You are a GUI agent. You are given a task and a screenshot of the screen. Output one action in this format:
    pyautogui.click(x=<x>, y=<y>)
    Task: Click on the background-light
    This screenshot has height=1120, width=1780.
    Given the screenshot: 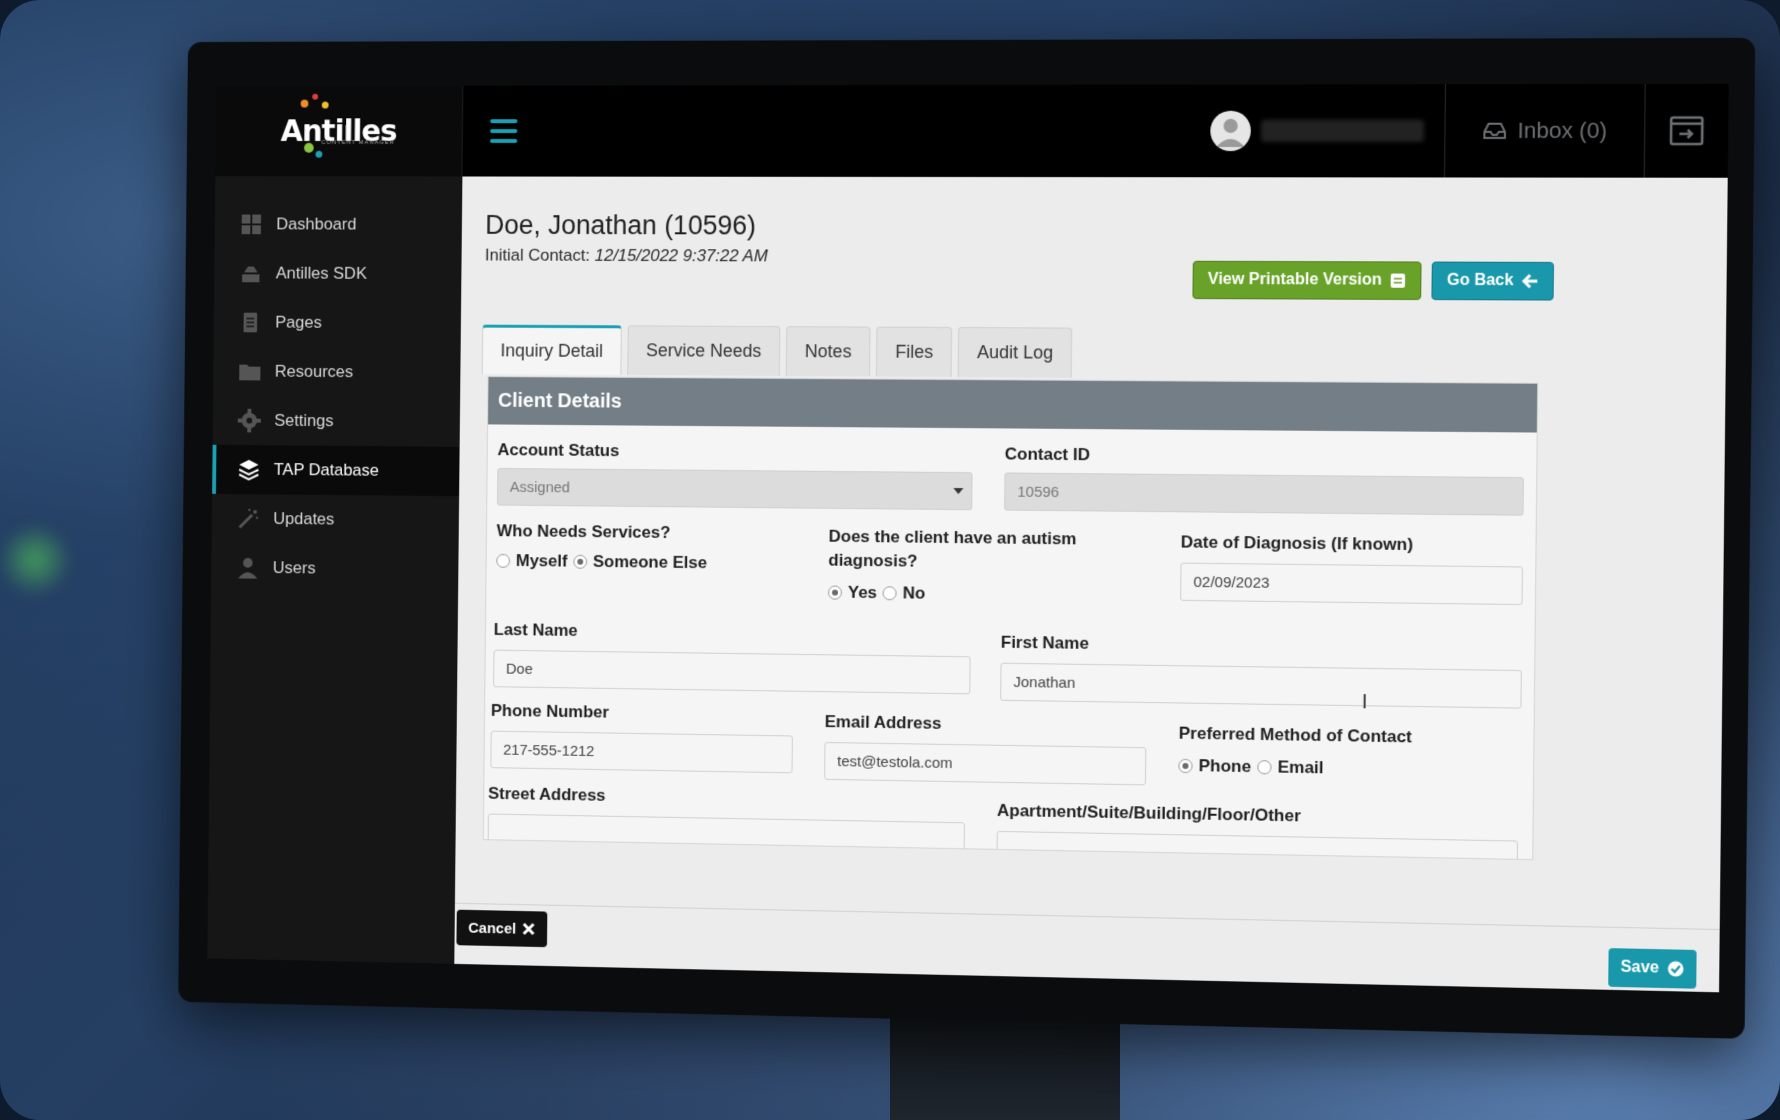 What is the action you would take?
    pyautogui.click(x=35, y=560)
    